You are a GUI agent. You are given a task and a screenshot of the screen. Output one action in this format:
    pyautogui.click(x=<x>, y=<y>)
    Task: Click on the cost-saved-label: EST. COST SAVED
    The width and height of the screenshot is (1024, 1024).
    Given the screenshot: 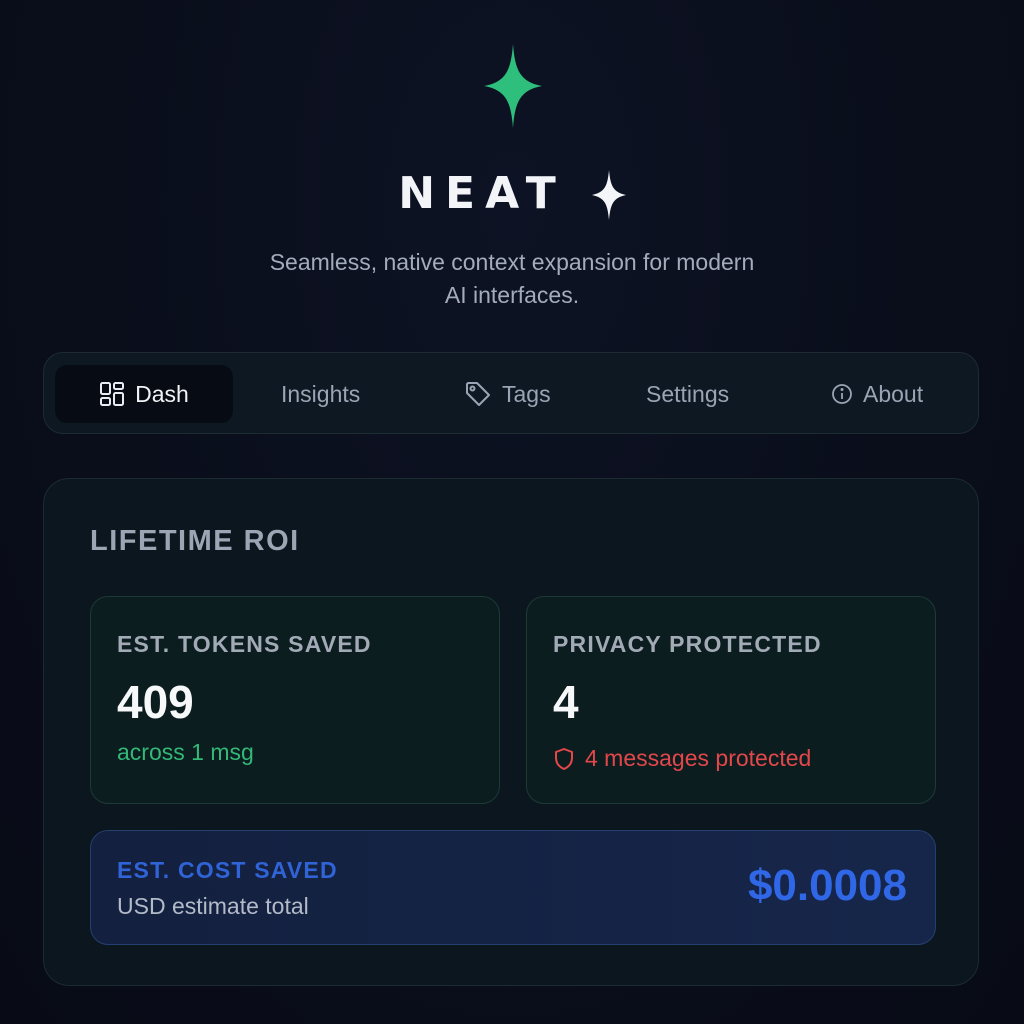 What is the action you would take?
    pyautogui.click(x=227, y=870)
    